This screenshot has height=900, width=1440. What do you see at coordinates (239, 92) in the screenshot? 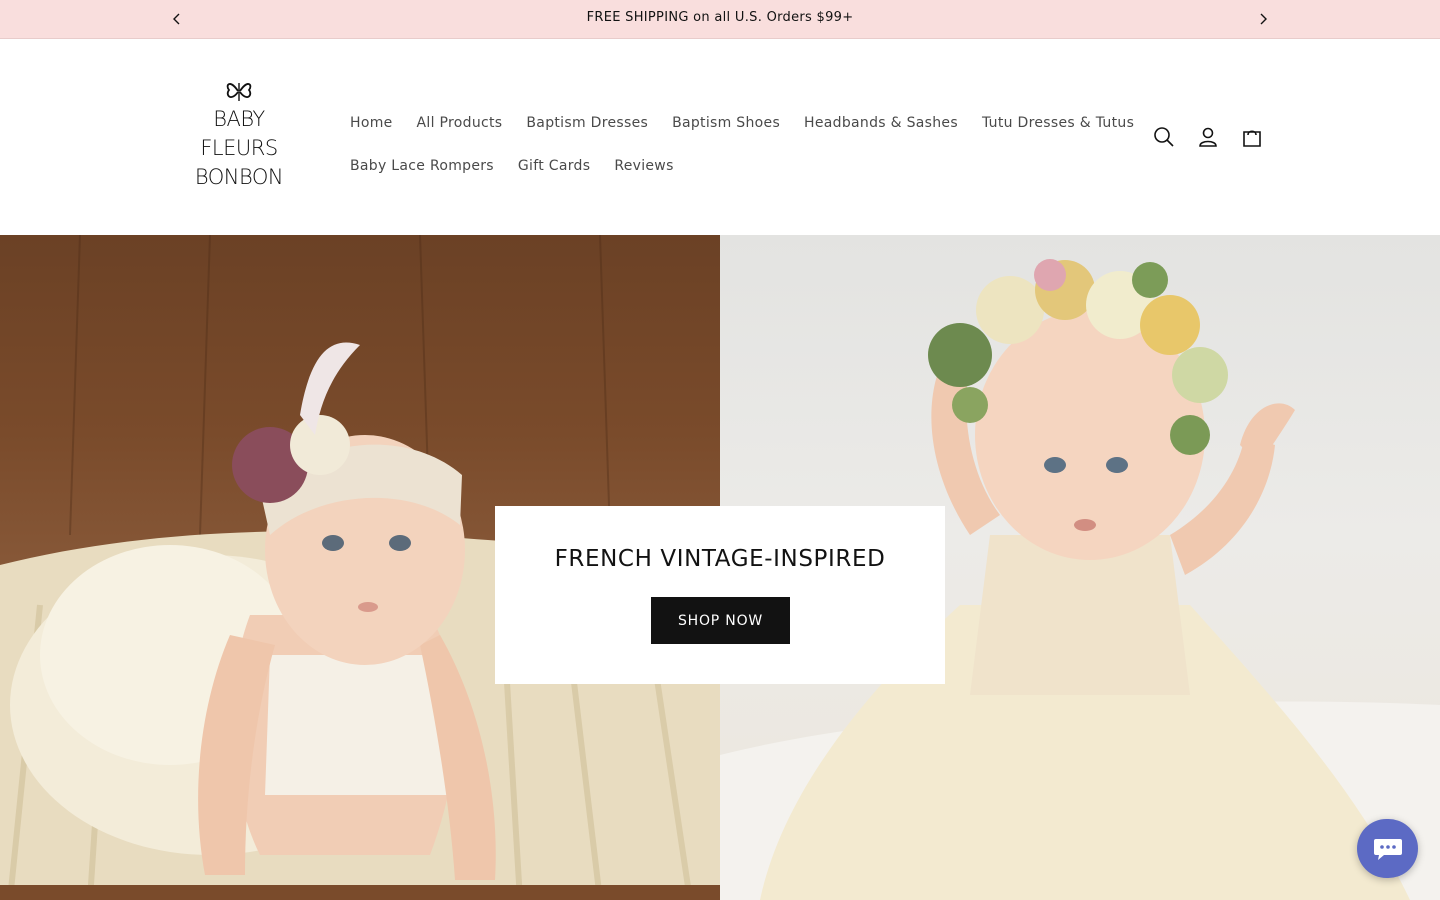
I see `butterfly-icon` at bounding box center [239, 92].